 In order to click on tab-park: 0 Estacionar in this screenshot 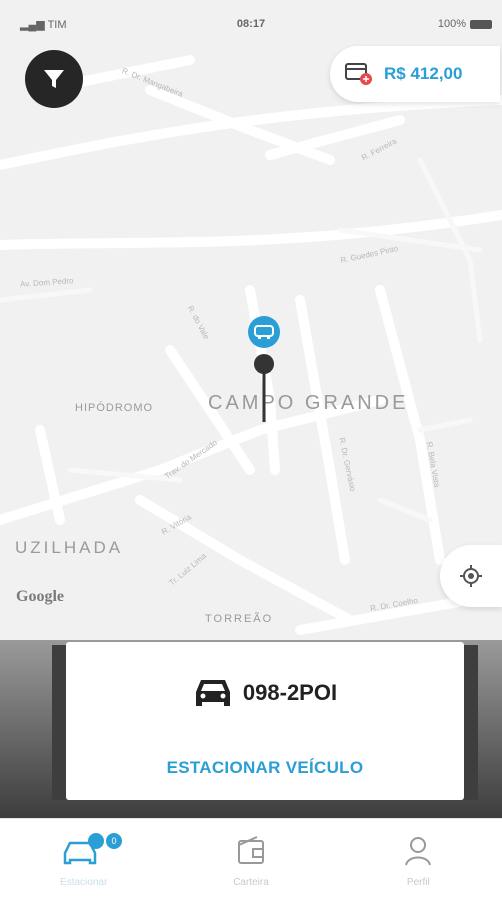, I will do `click(83, 861)`.